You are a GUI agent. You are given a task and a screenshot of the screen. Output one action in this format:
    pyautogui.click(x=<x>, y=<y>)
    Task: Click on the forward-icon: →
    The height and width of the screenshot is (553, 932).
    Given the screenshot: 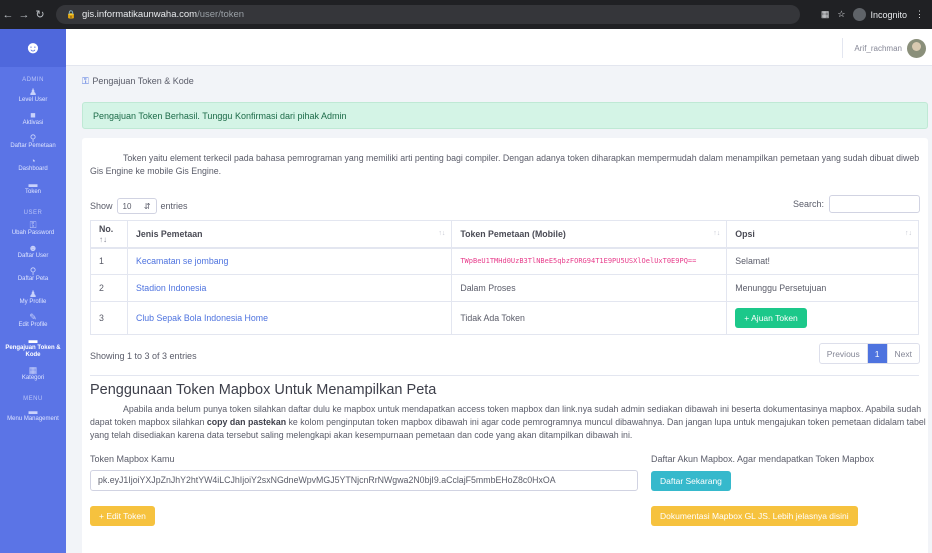 What is the action you would take?
    pyautogui.click(x=24, y=15)
    